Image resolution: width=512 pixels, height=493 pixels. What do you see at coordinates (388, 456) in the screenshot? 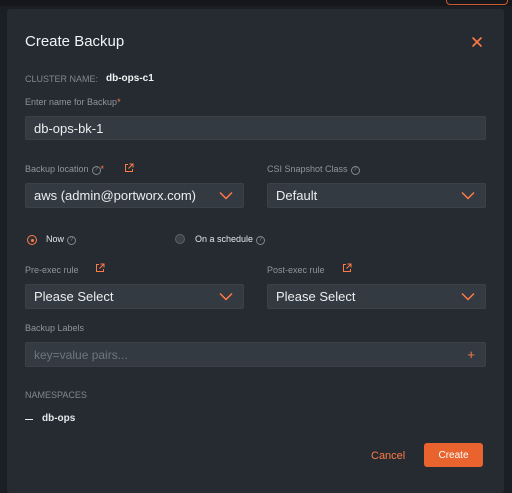
I see `cancel-button: Cancel` at bounding box center [388, 456].